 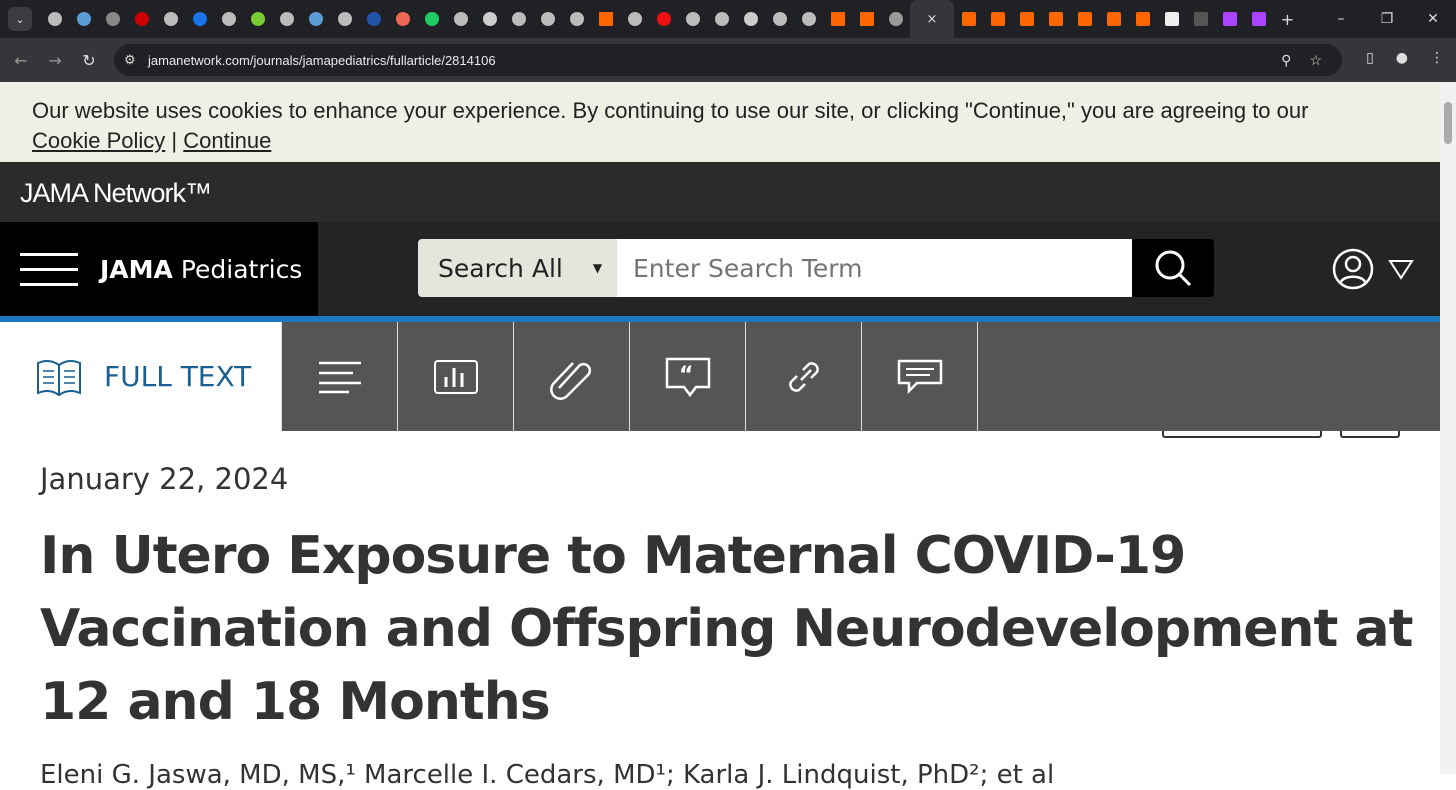 I want to click on site-info-icon: ⚙, so click(x=130, y=60).